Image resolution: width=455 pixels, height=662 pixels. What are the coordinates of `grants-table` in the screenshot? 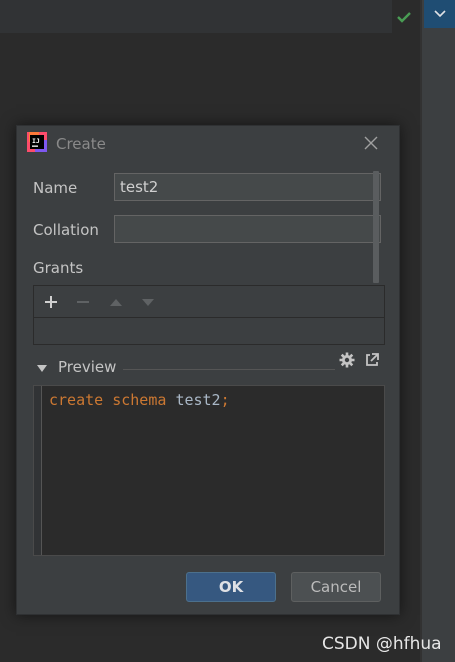 It's located at (209, 315).